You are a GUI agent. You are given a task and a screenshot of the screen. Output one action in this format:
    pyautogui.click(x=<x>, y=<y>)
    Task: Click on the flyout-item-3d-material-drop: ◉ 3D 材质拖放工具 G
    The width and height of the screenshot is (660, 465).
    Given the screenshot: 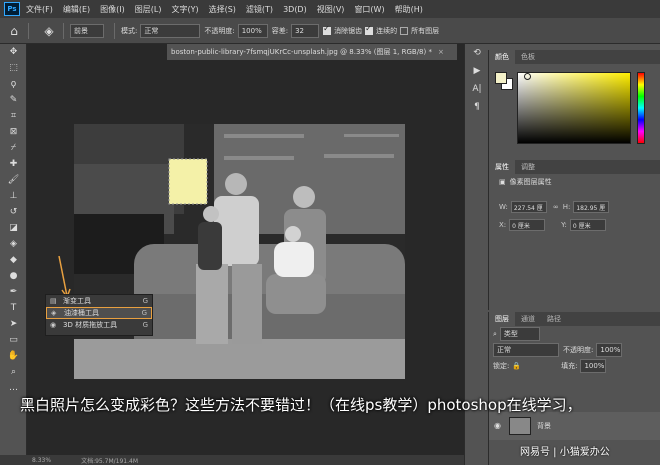 What is the action you would take?
    pyautogui.click(x=99, y=325)
    